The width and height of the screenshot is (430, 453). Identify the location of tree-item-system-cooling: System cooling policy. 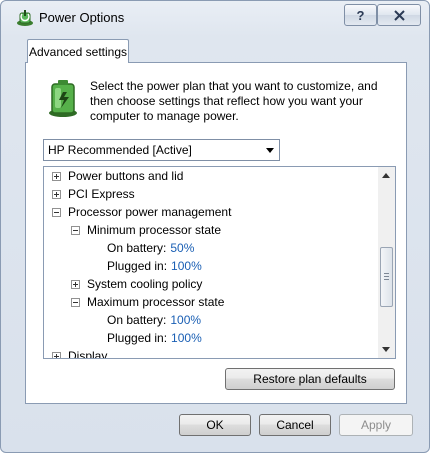
(136, 284).